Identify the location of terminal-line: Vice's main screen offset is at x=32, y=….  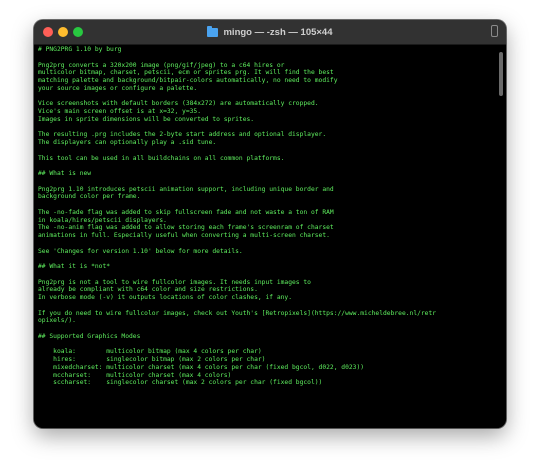
(120, 111).